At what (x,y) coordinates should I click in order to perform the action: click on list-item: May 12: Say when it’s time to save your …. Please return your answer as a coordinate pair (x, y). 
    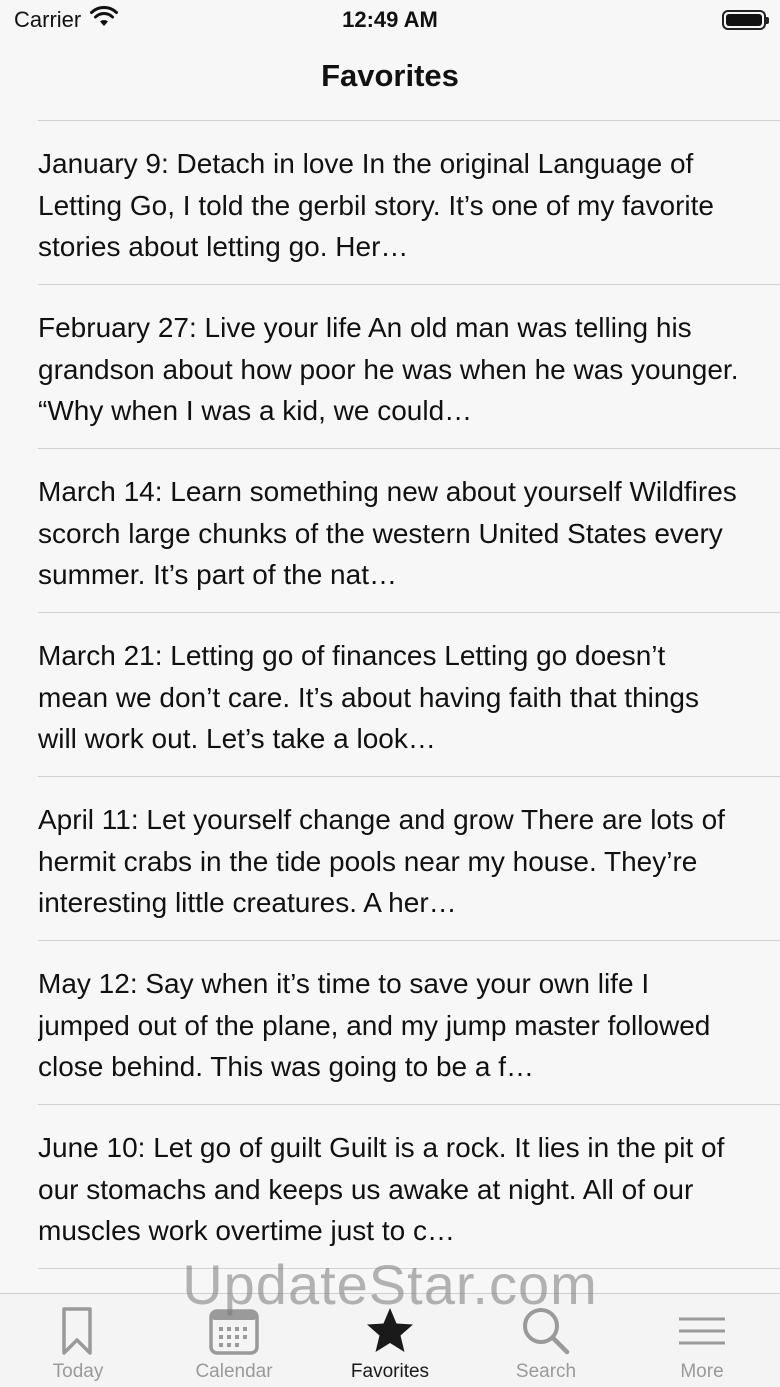
    Looking at the image, I should click on (409, 1023).